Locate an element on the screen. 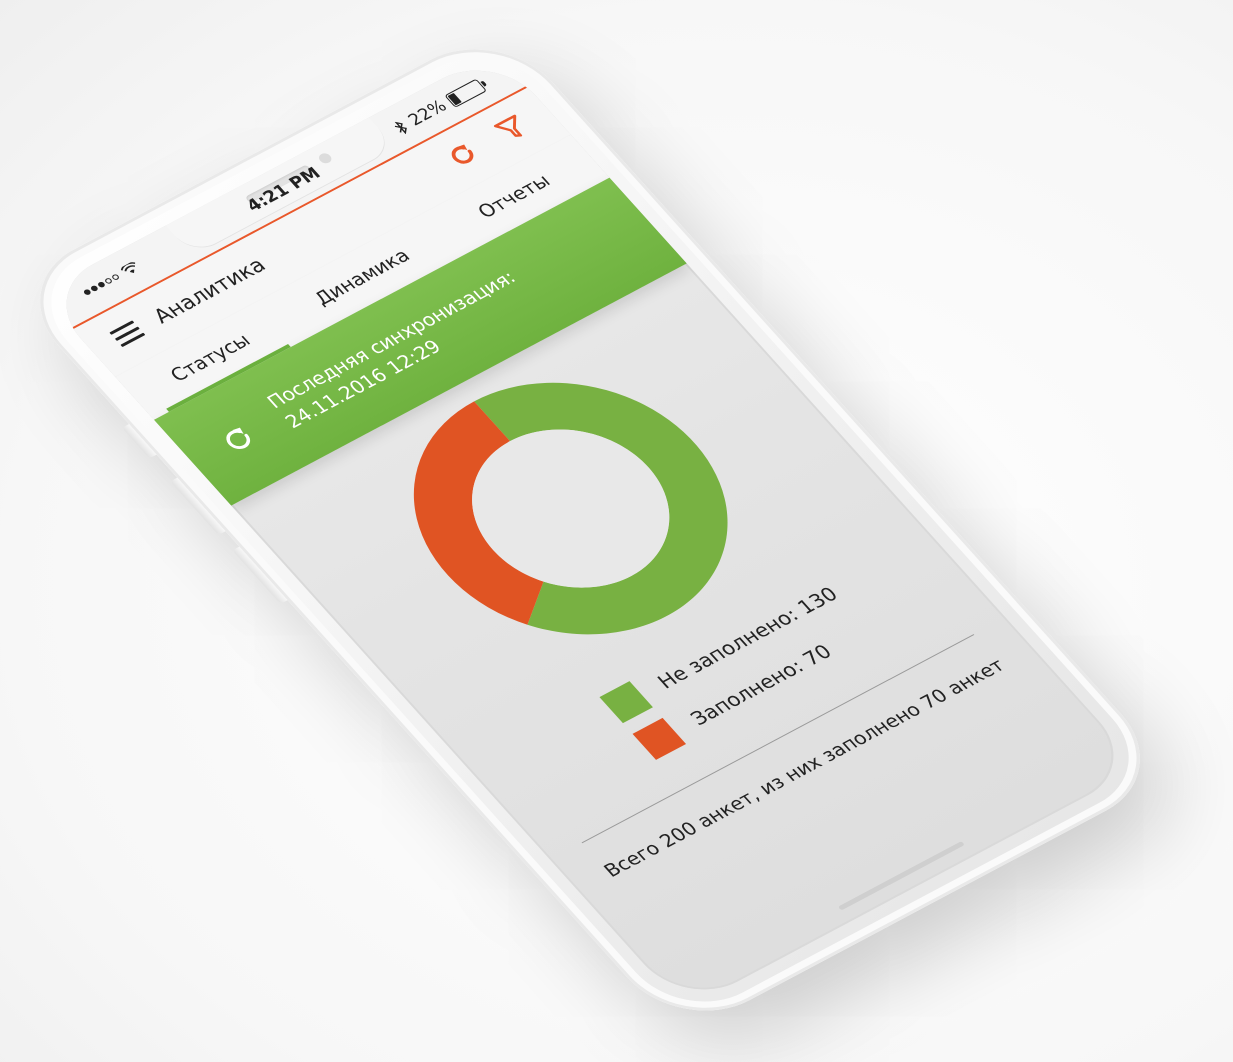 This screenshot has height=1062, width=1233. wifi-icon is located at coordinates (128, 267).